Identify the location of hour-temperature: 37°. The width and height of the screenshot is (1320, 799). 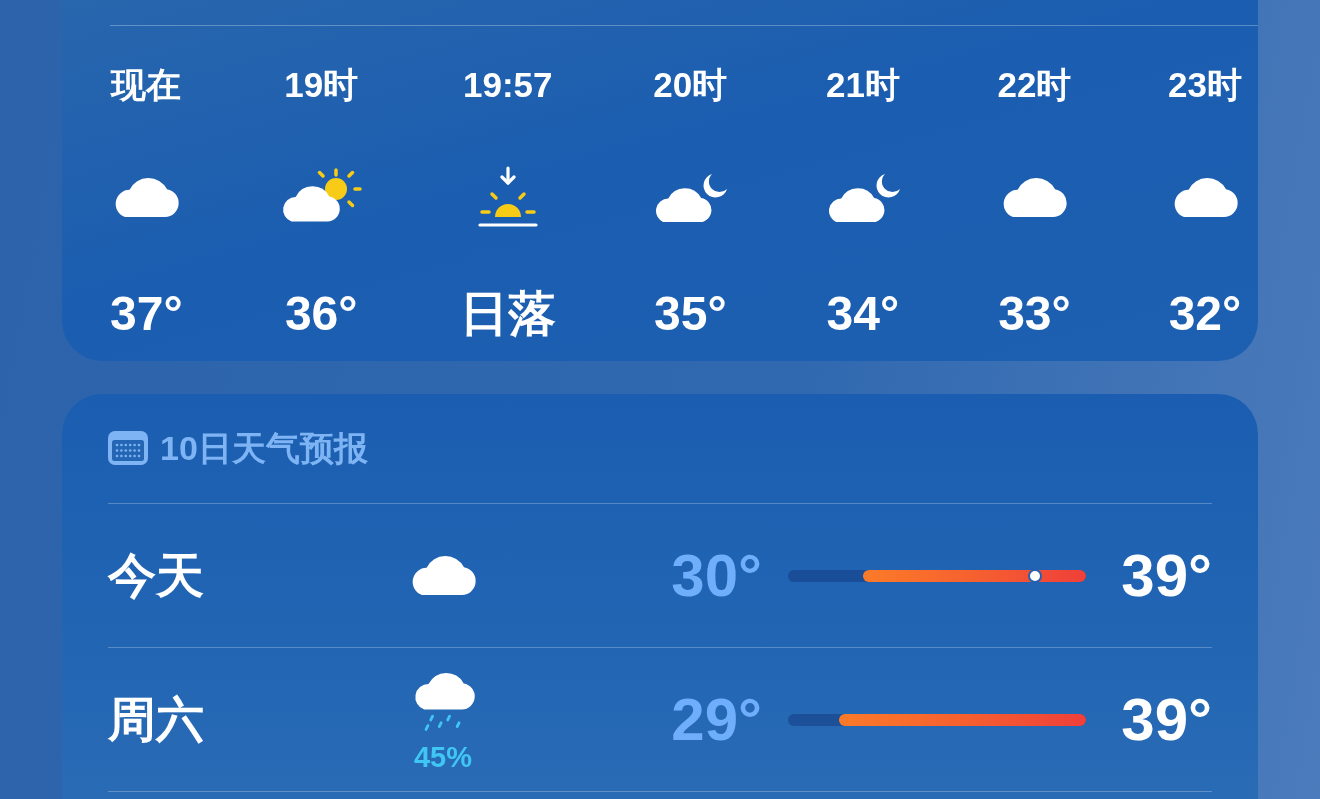
(146, 314).